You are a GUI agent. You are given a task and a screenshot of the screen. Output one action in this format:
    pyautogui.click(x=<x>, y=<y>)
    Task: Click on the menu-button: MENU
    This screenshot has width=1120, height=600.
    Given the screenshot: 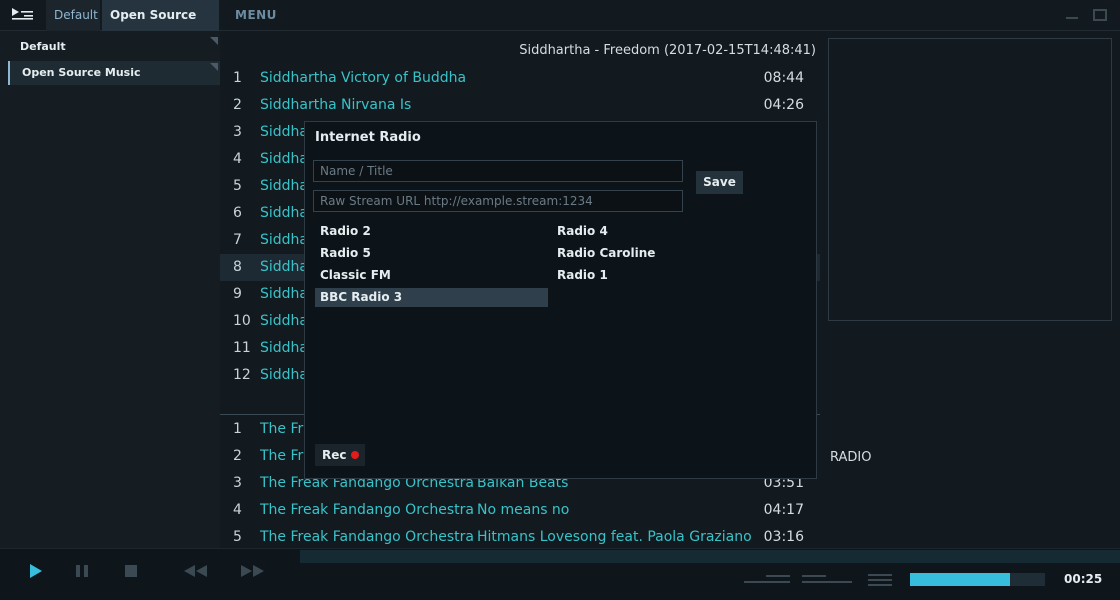 What is the action you would take?
    pyautogui.click(x=256, y=15)
    